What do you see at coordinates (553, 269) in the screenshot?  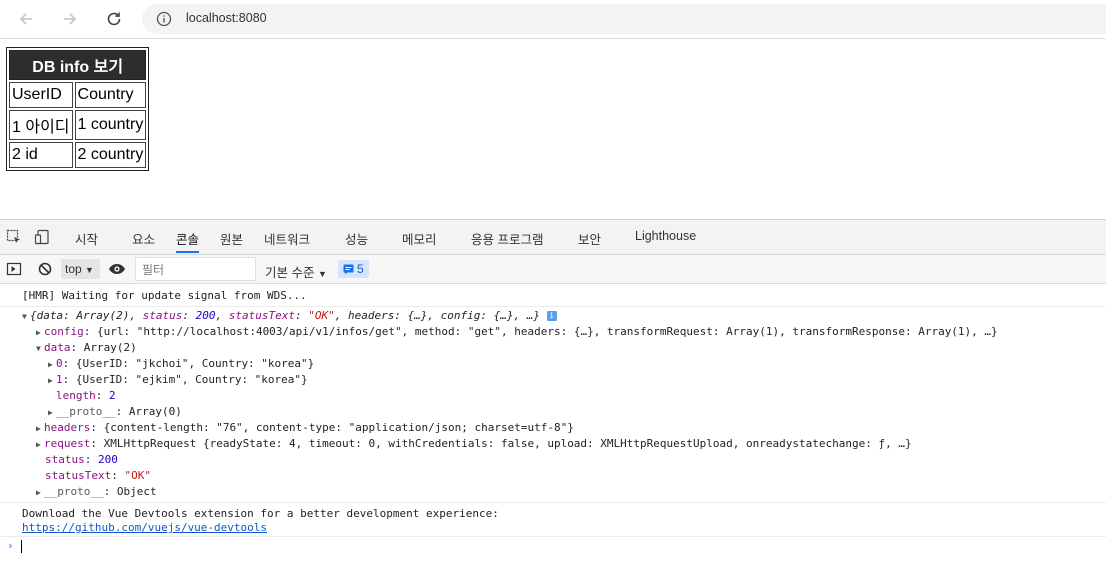 I see `console-toolbar: top ▼ 필터 기본 수준 ▼ 5` at bounding box center [553, 269].